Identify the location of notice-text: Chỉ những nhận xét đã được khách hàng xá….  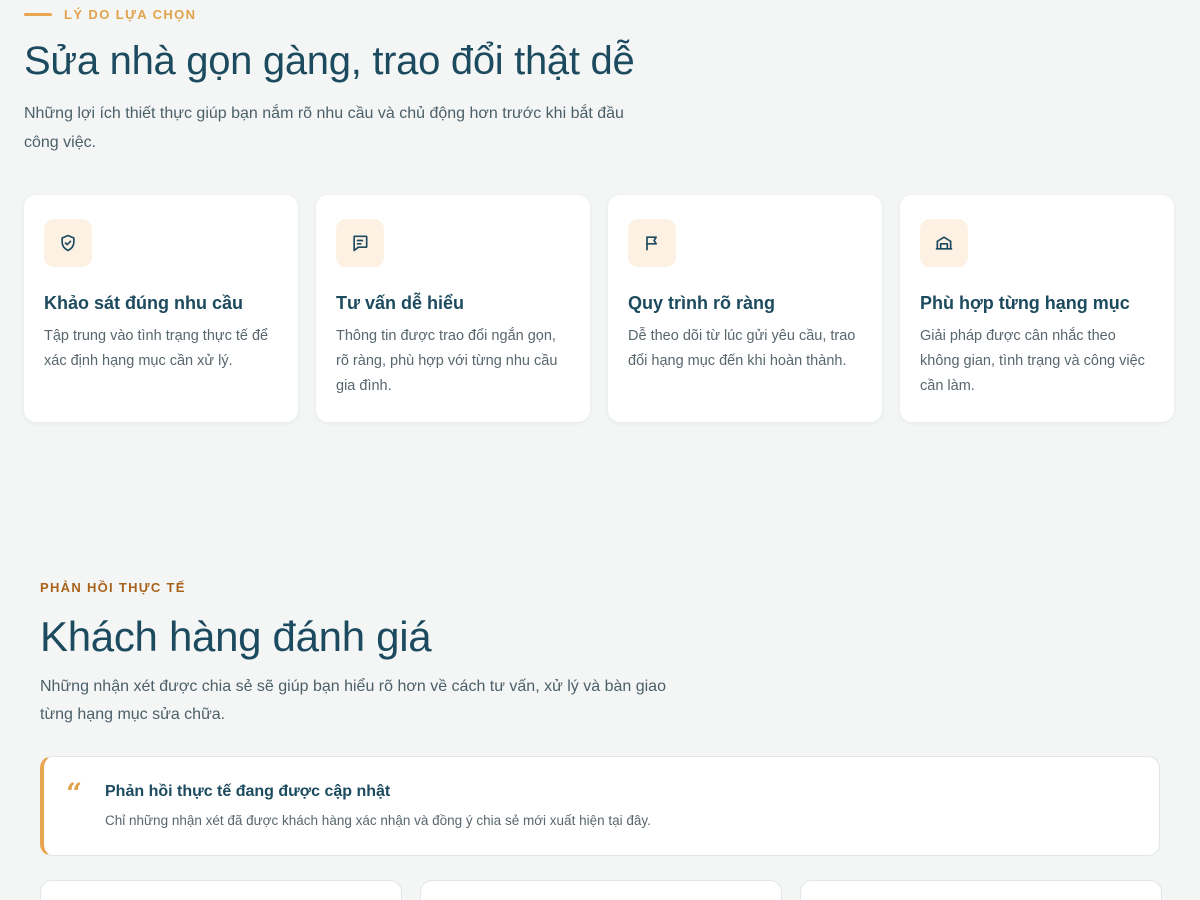
(378, 820).